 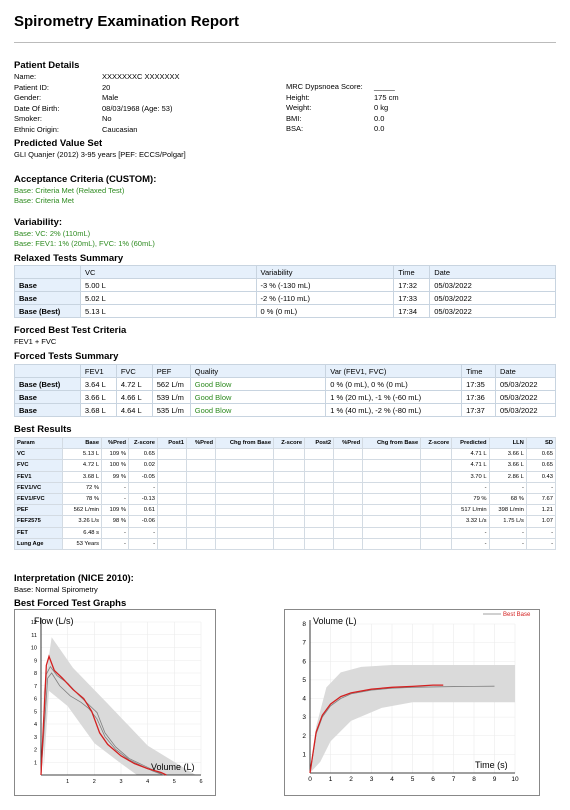 What do you see at coordinates (28, 118) in the screenshot?
I see `smoker-label: Smoker:` at bounding box center [28, 118].